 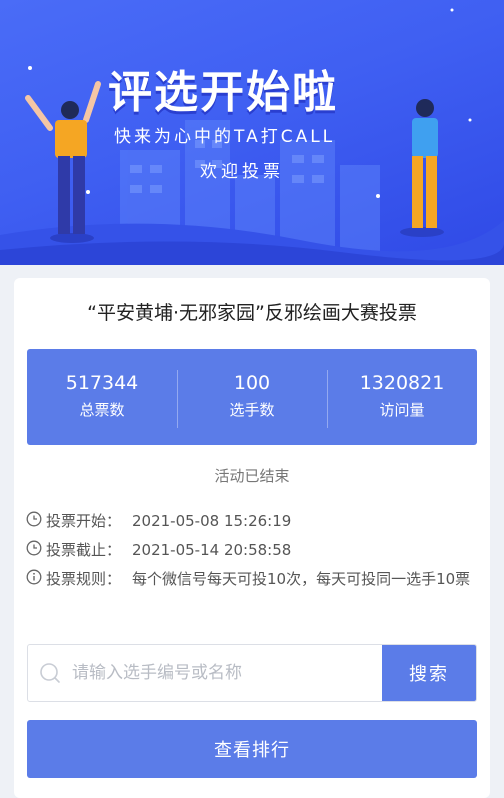 I want to click on banner-title: 评选开始啦, so click(x=223, y=92).